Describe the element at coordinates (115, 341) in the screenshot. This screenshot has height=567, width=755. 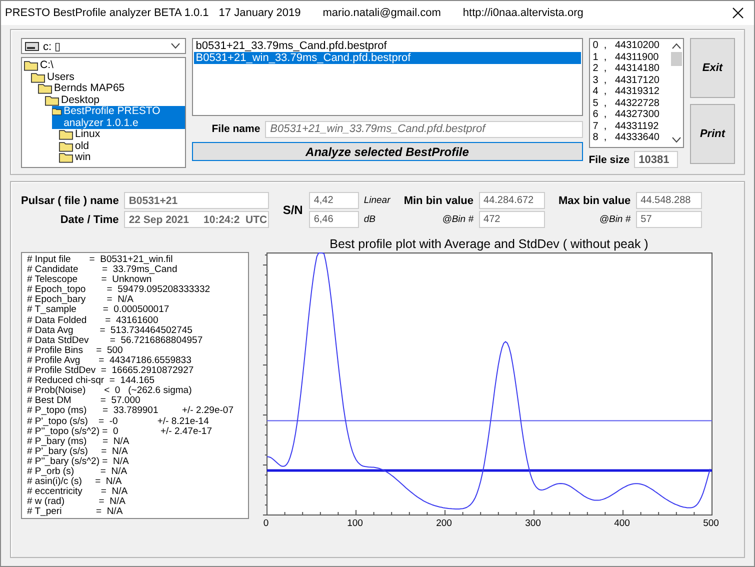
I see `info-line: # Data StdDev = 56.7216868804957` at that location.